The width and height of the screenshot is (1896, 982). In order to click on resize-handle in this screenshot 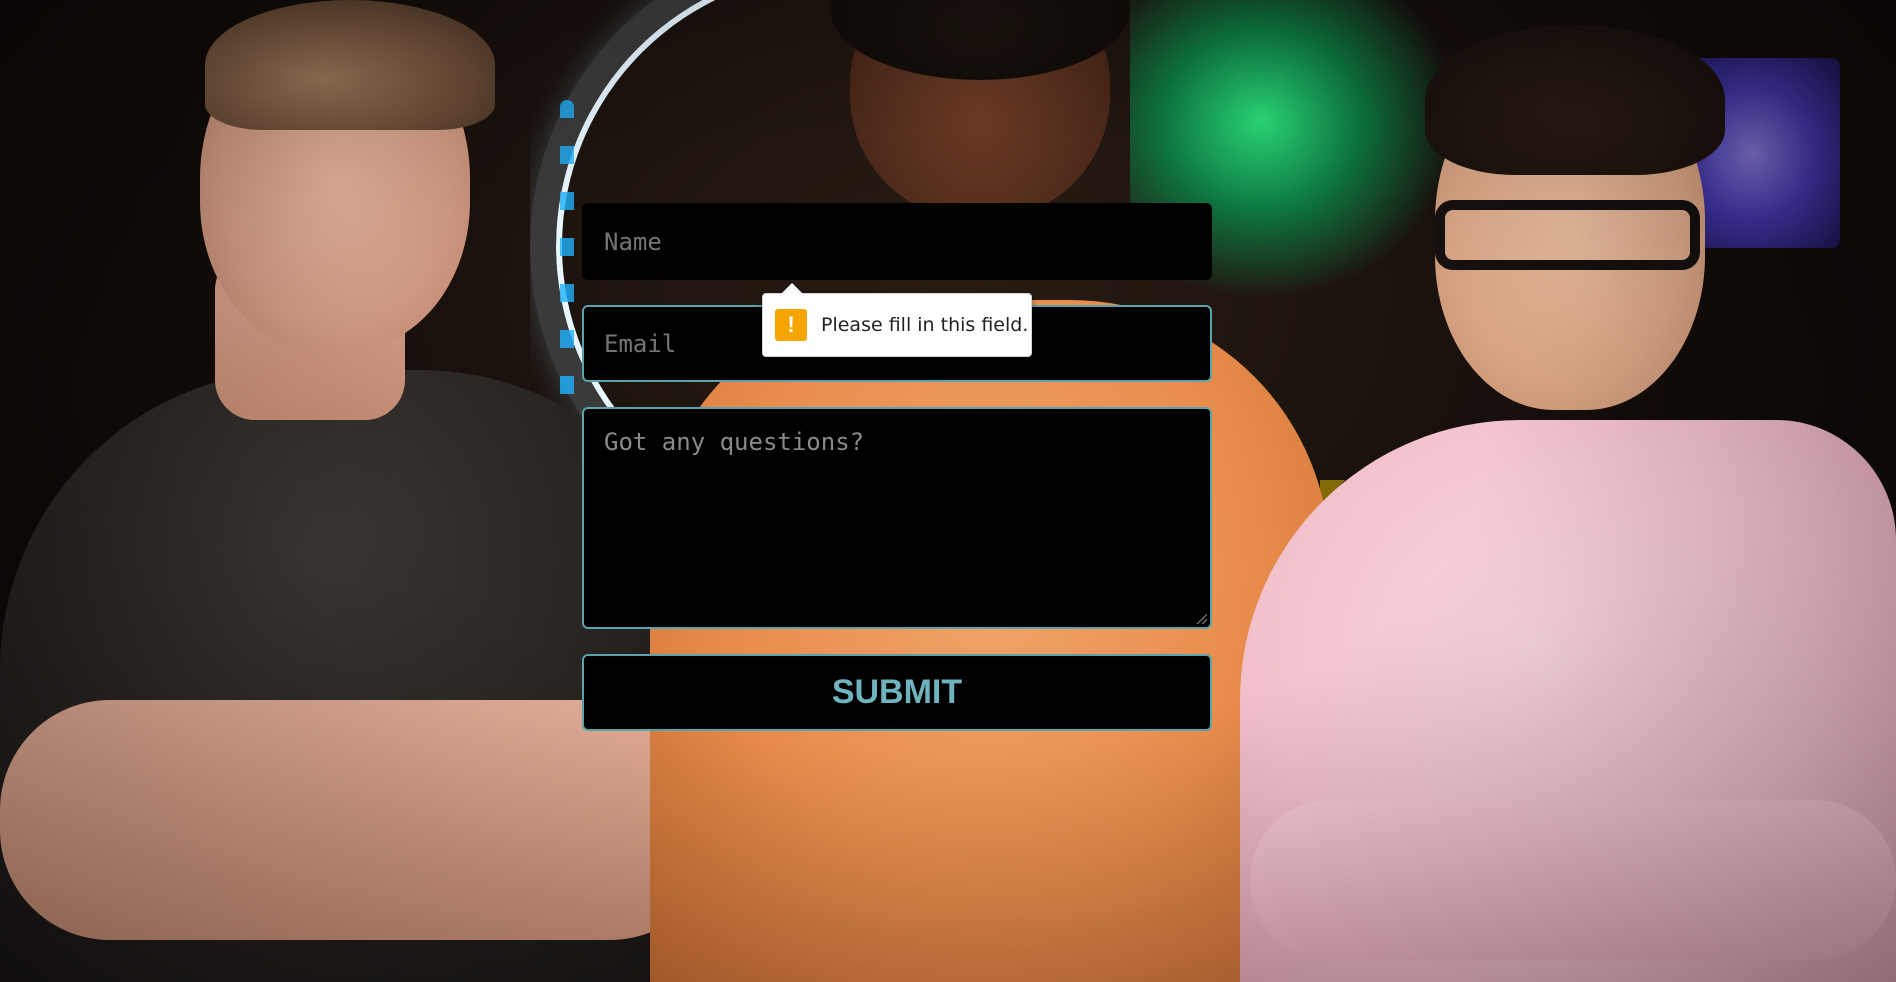, I will do `click(1202, 619)`.